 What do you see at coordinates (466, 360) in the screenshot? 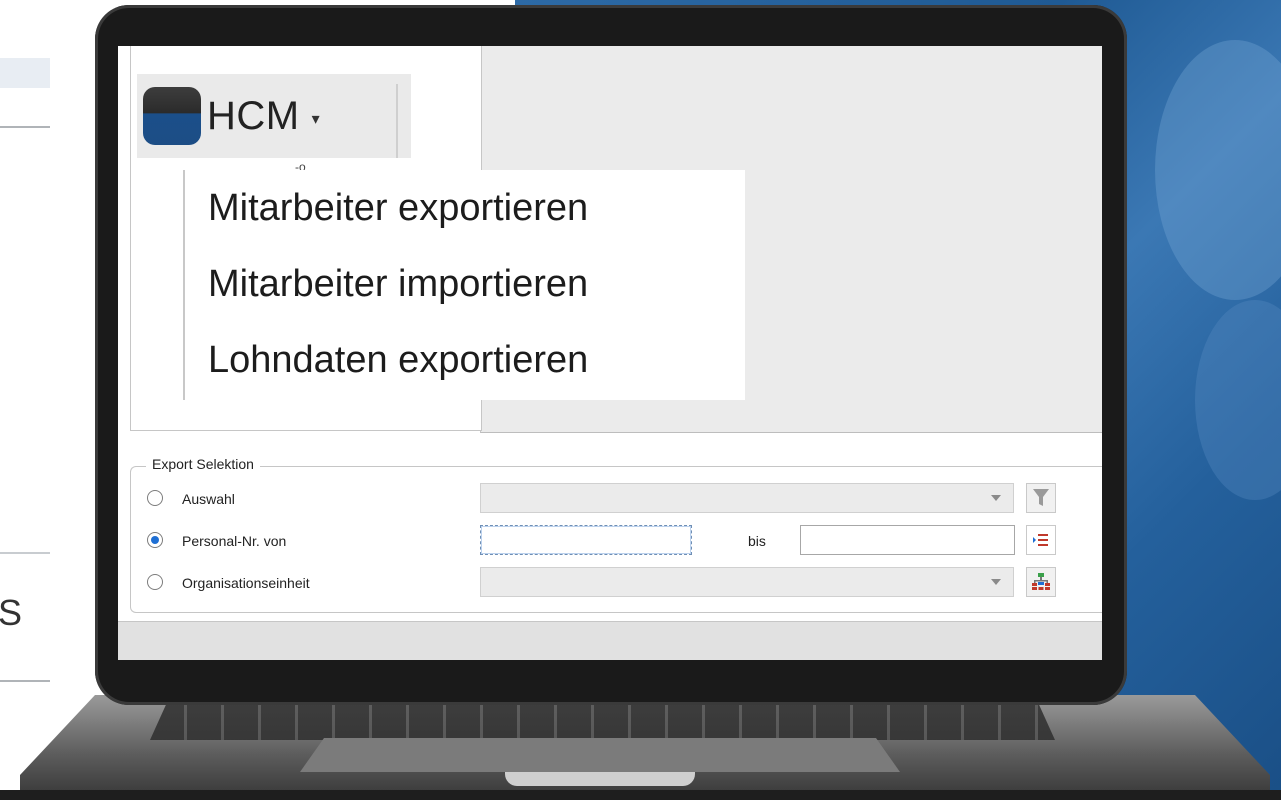
I see `menu-item-export-payroll: Lohndaten exportieren` at bounding box center [466, 360].